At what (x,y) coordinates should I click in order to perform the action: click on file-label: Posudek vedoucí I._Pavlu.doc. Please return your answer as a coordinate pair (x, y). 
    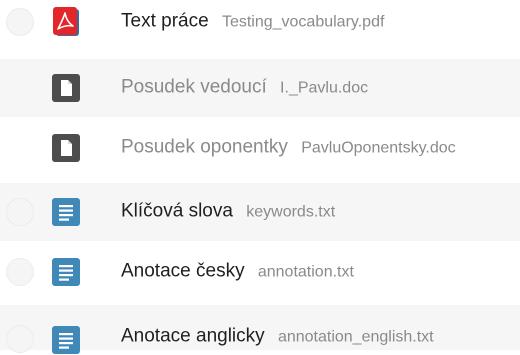
    Looking at the image, I should click on (244, 88).